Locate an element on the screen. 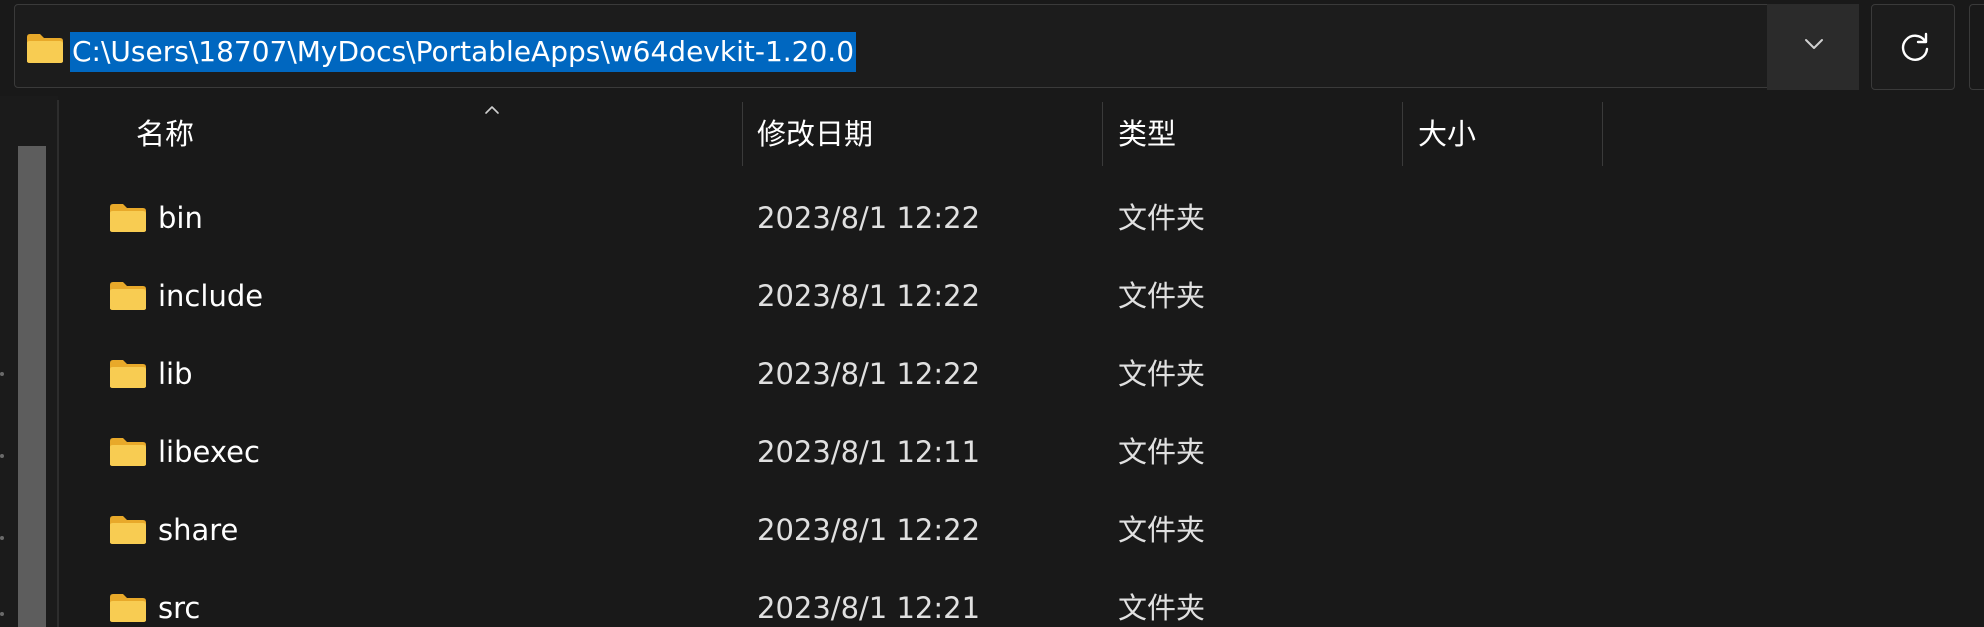 The image size is (1984, 627). file-row: include 2023/8/1 12:22 文件夹 is located at coordinates (1010, 296).